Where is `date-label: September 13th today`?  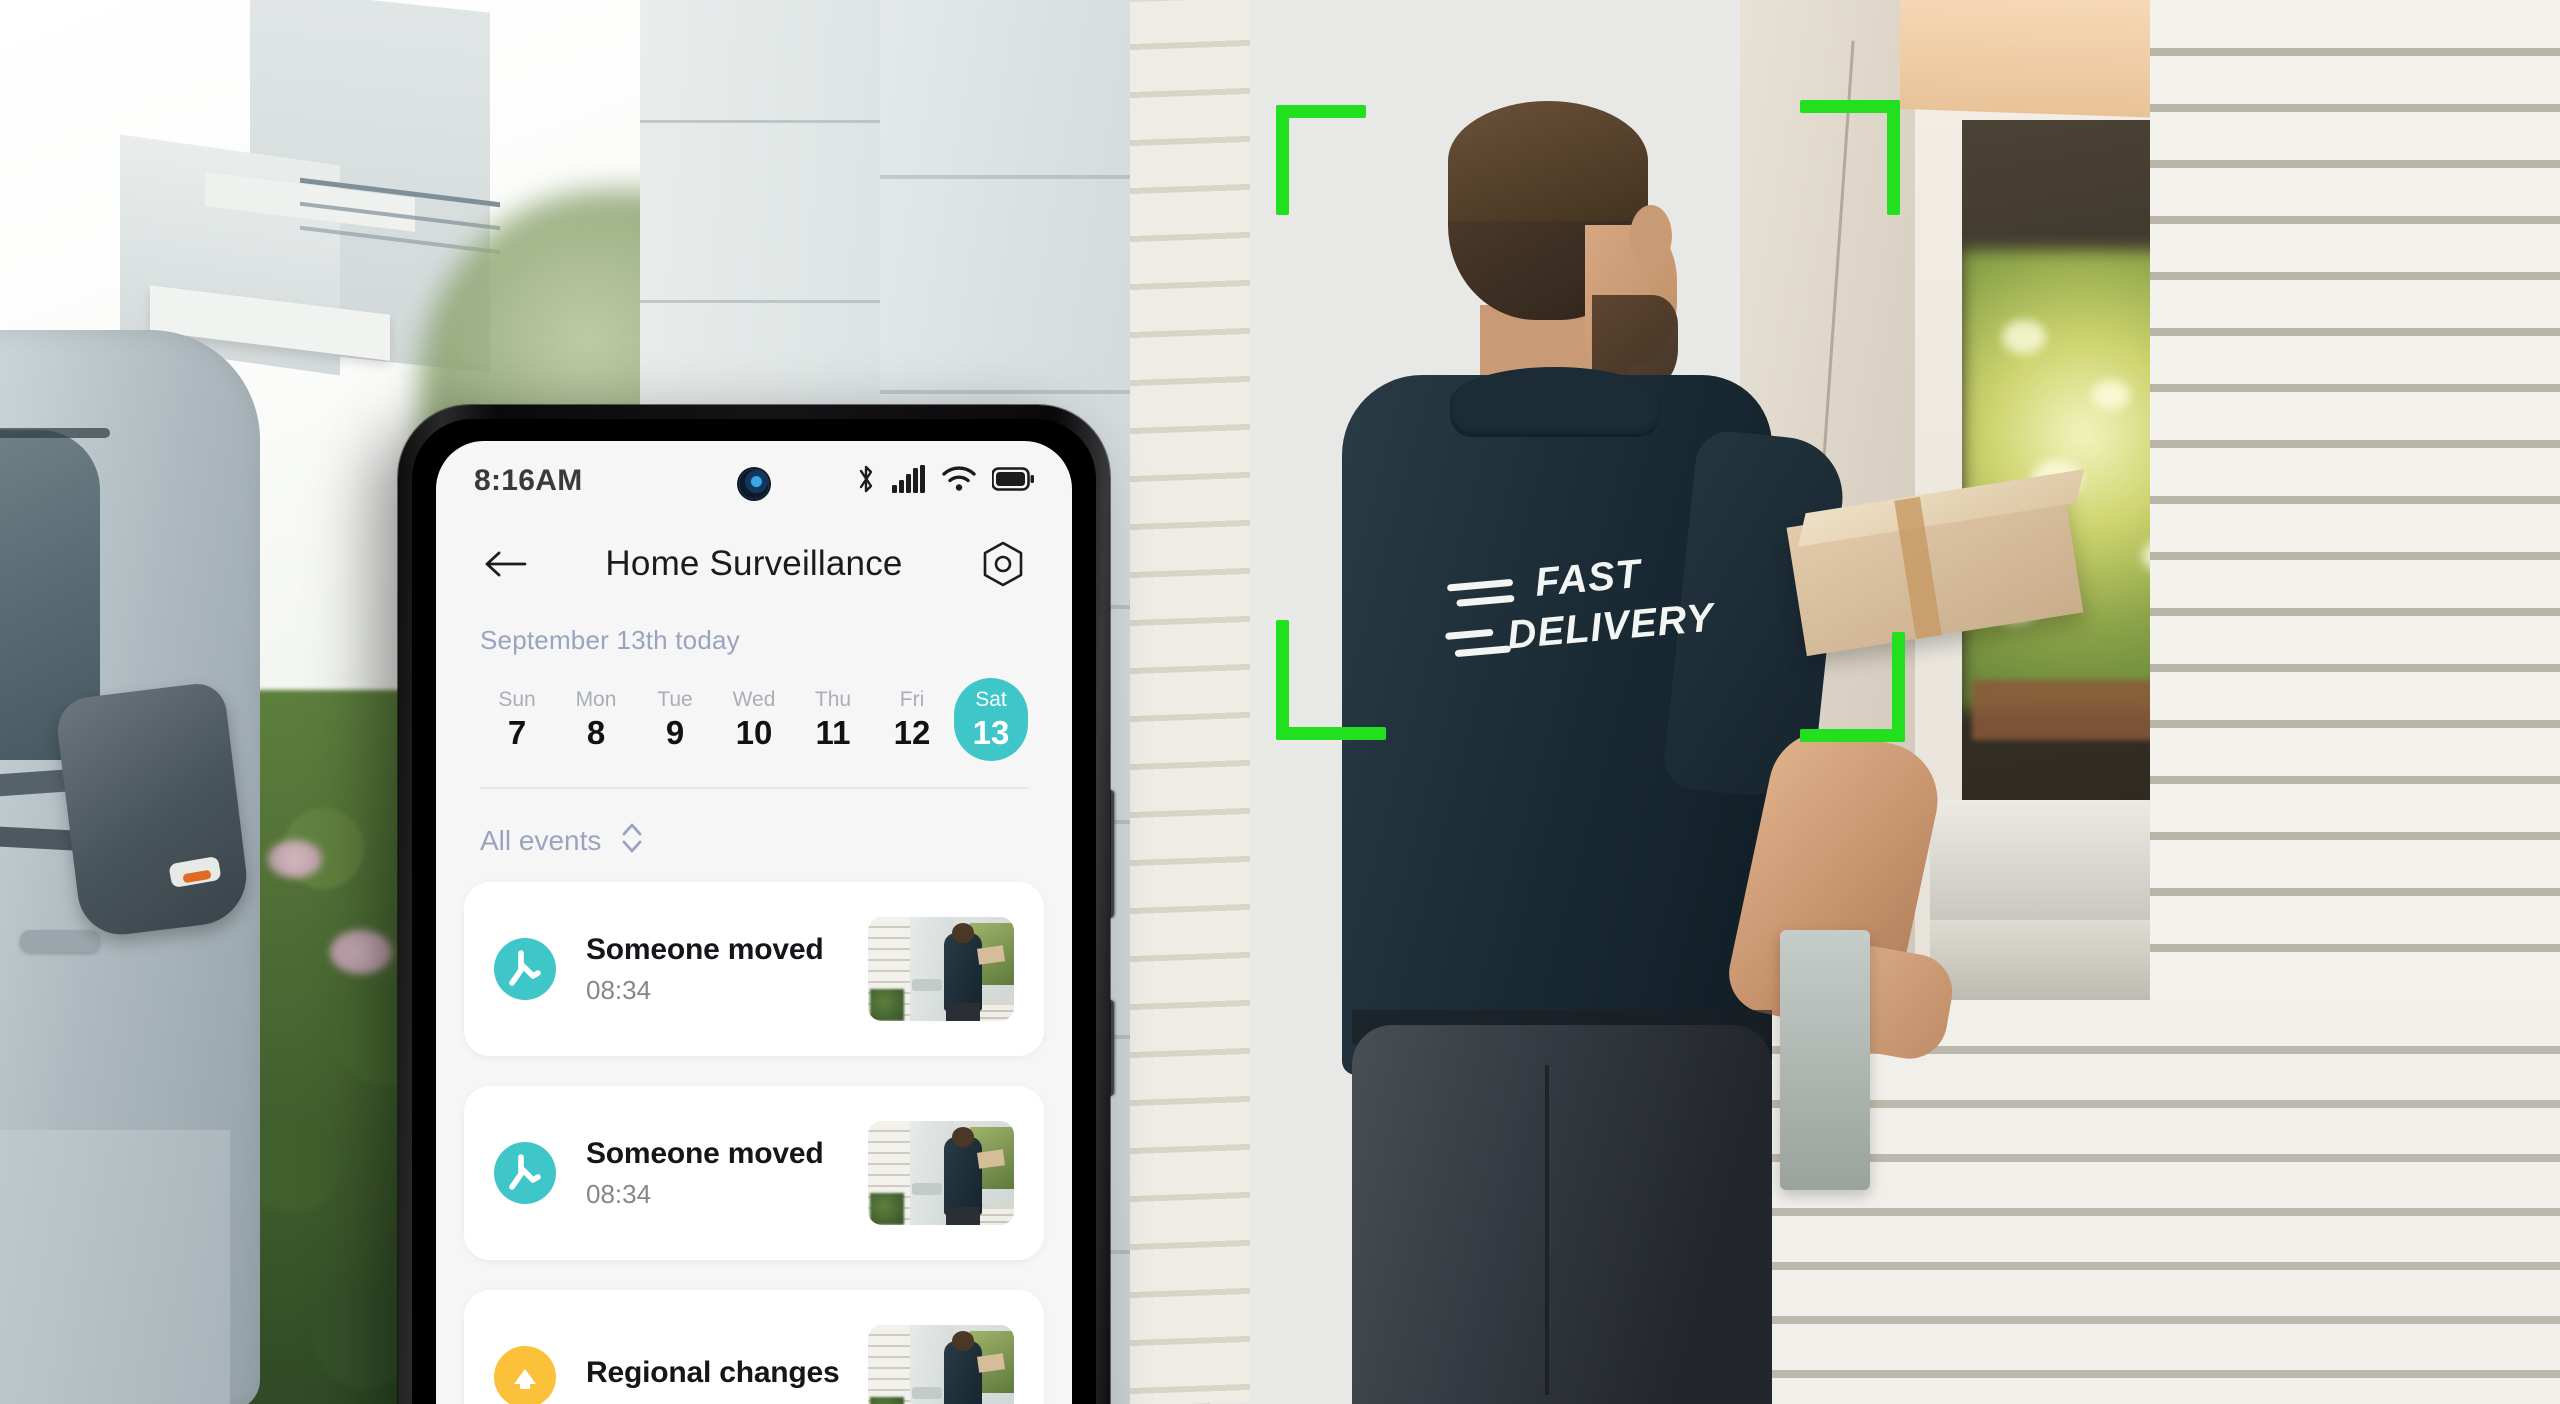
date-label: September 13th today is located at coordinates (610, 640).